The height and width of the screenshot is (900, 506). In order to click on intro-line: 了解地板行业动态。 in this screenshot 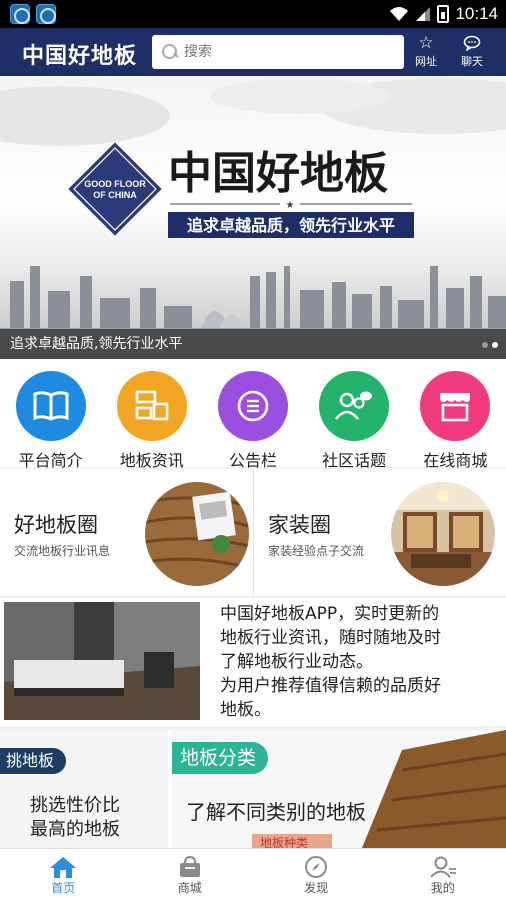, I will do `click(296, 662)`.